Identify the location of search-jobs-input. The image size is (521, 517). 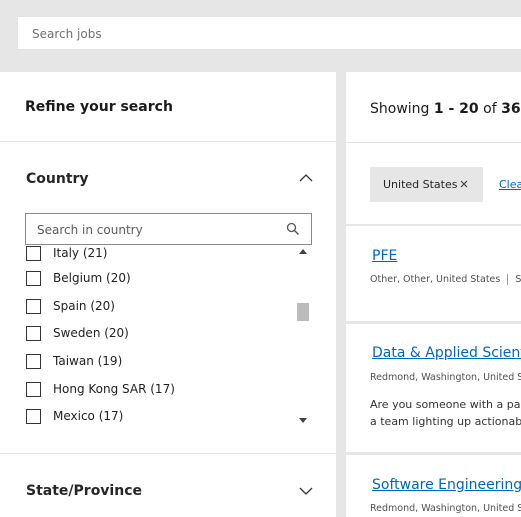
(272, 34).